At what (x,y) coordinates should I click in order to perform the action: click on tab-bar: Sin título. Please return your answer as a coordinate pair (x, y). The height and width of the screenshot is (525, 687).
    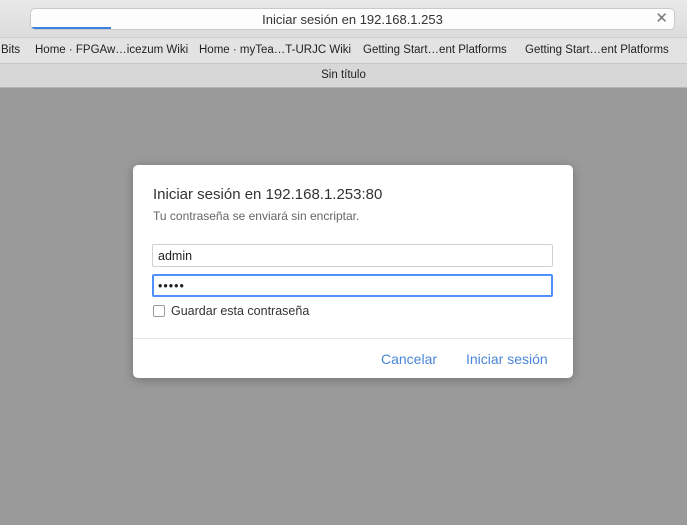
    Looking at the image, I should click on (343, 76).